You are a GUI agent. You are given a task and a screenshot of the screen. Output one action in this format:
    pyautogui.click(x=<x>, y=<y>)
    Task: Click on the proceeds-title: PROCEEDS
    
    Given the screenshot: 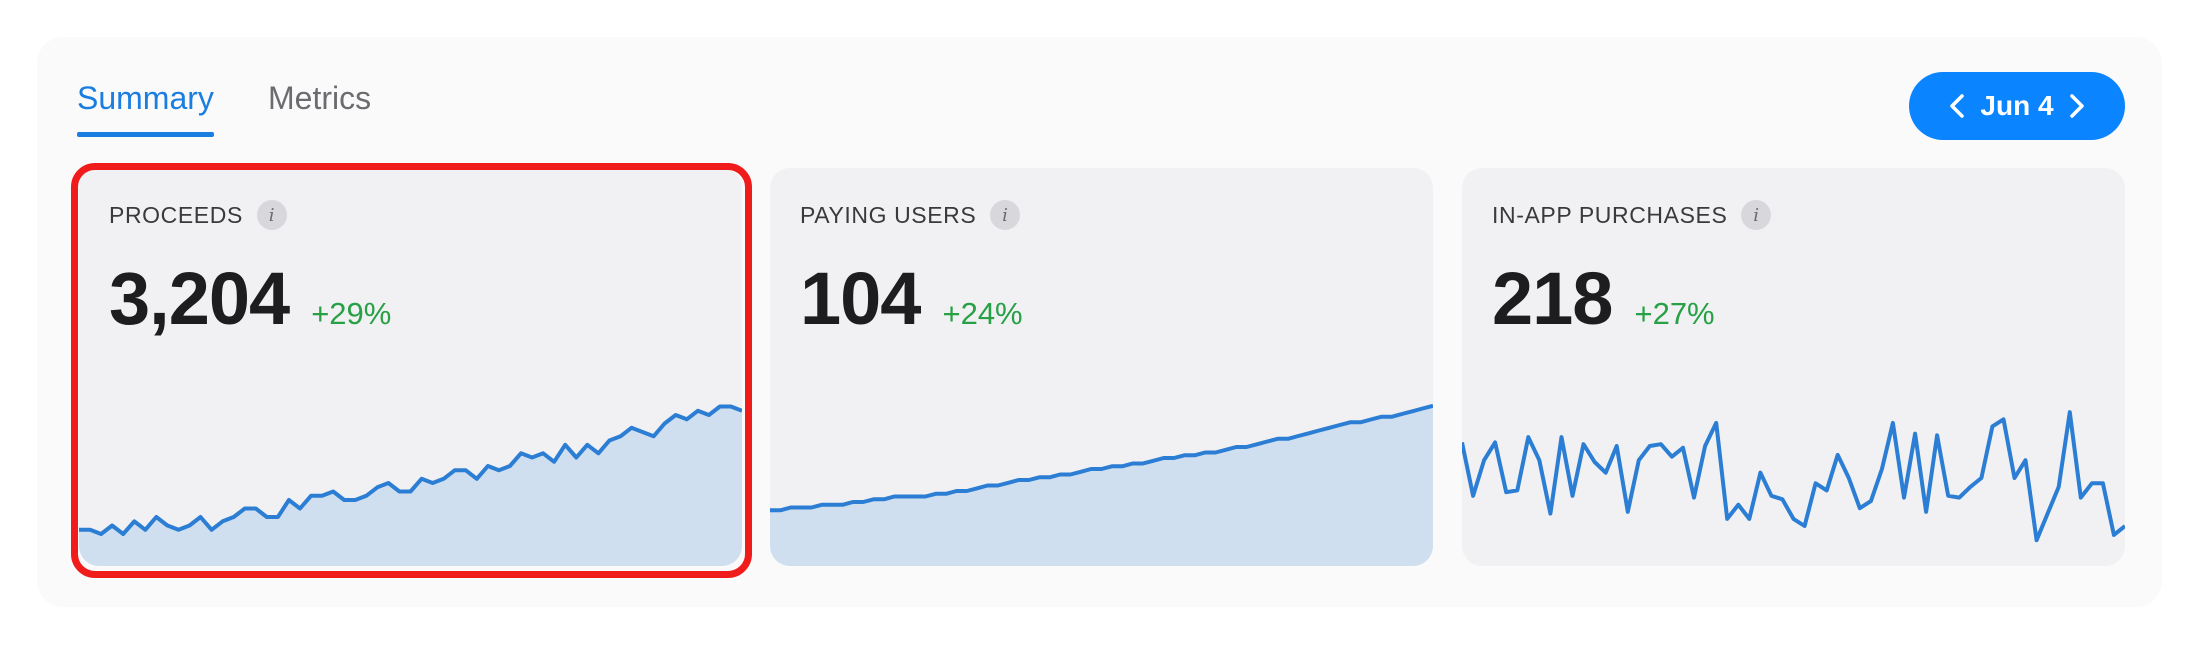 What is the action you would take?
    pyautogui.click(x=176, y=214)
    